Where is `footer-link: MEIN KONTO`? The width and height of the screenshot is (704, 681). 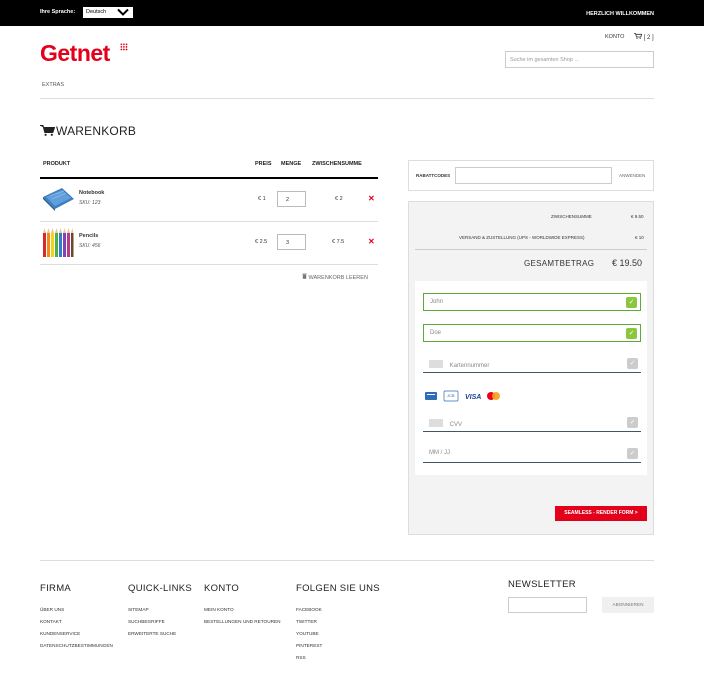 footer-link: MEIN KONTO is located at coordinates (219, 609).